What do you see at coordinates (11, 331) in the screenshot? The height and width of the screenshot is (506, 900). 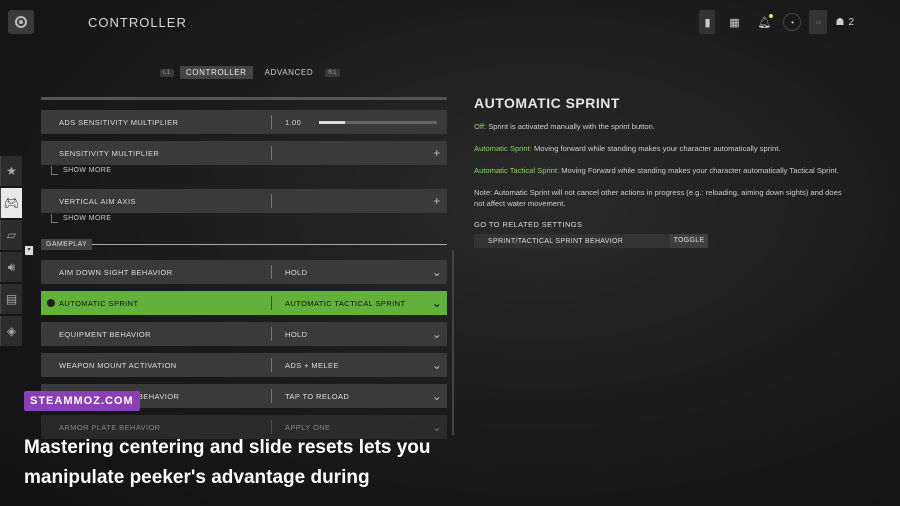 I see `network-icon: ◈` at bounding box center [11, 331].